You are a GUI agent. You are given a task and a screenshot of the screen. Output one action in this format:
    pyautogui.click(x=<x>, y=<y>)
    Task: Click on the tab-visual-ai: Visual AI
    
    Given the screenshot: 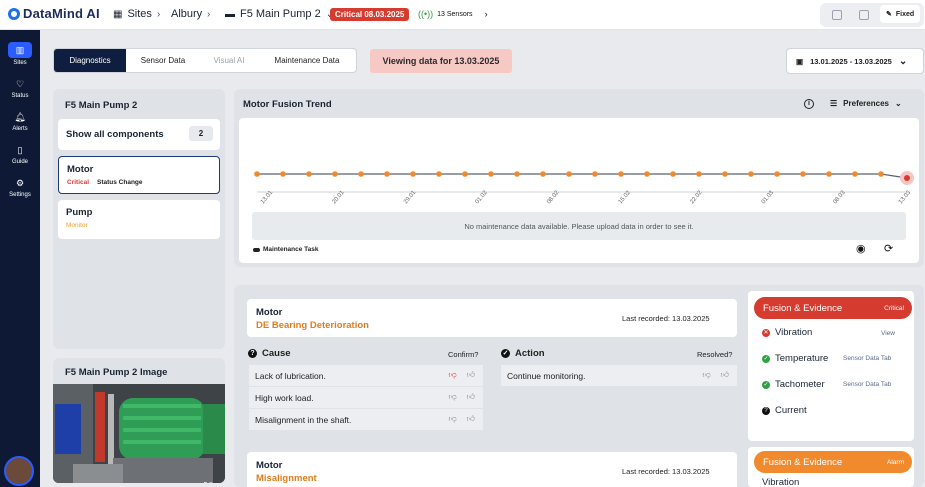 What is the action you would take?
    pyautogui.click(x=229, y=60)
    